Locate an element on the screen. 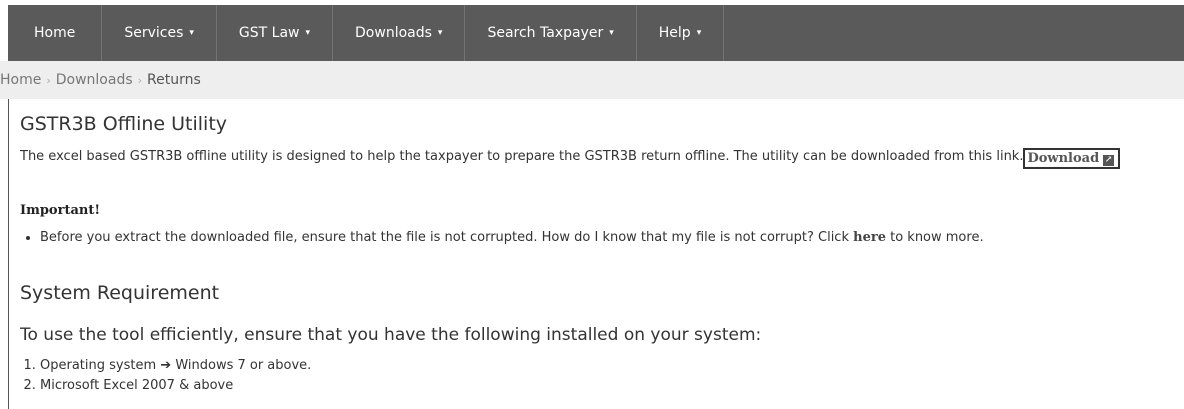 Image resolution: width=1184 pixels, height=409 pixels. download-label: Download is located at coordinates (1063, 158).